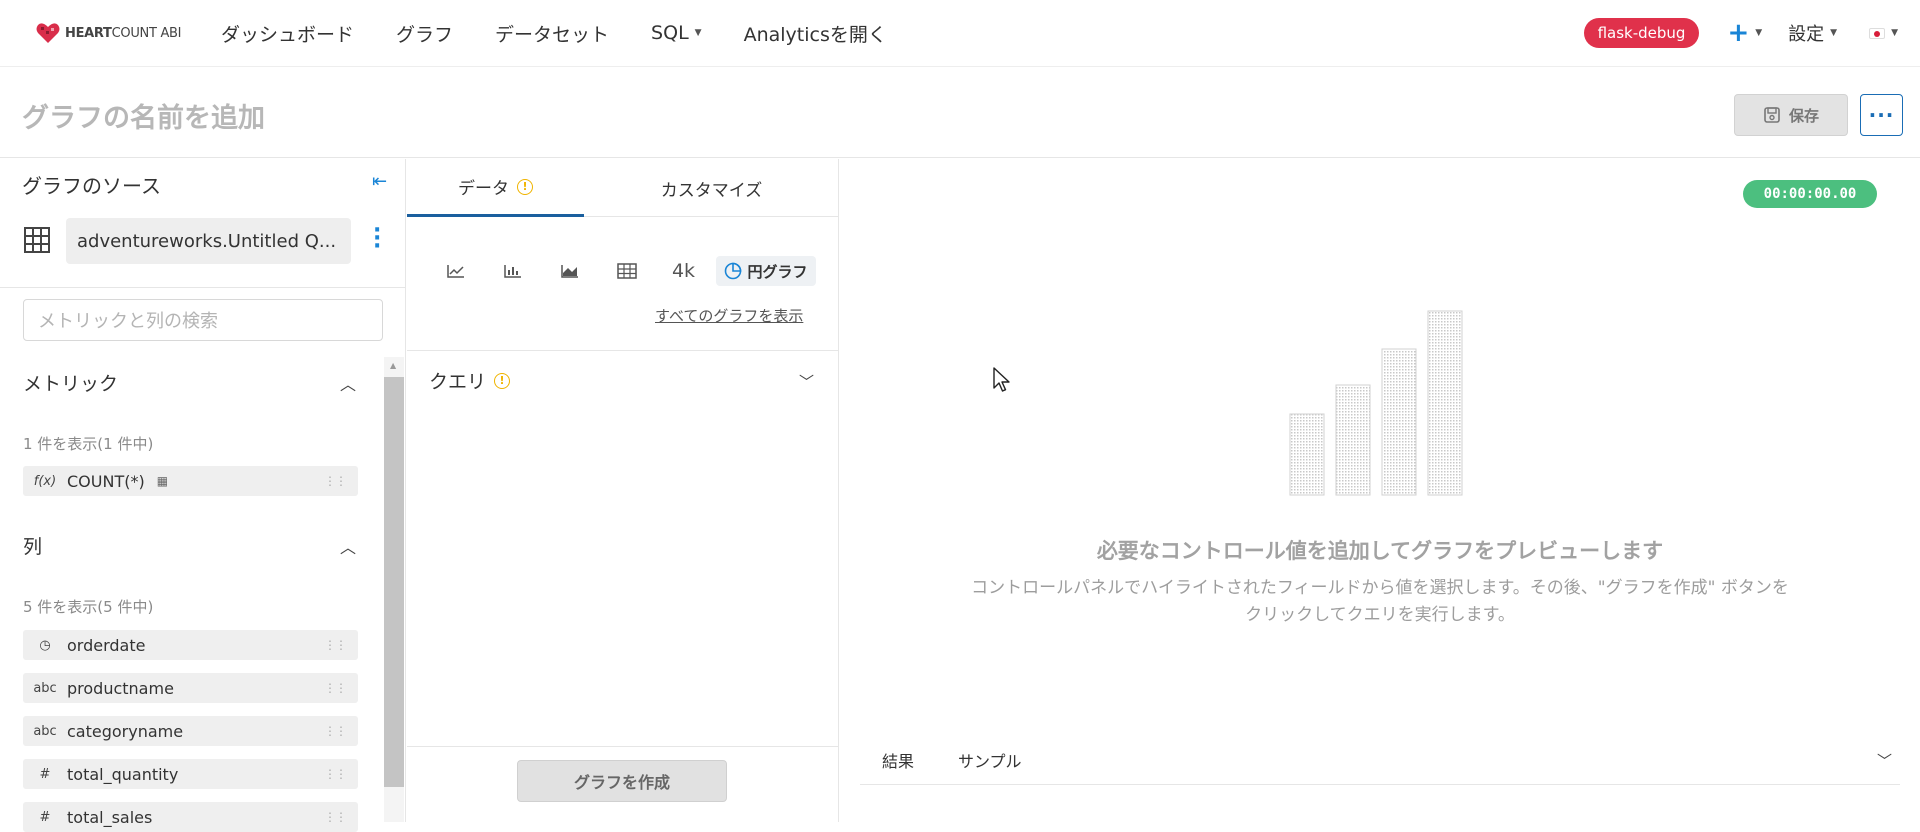 The width and height of the screenshot is (1920, 832). I want to click on add-new-menu: + ▼, so click(1744, 33).